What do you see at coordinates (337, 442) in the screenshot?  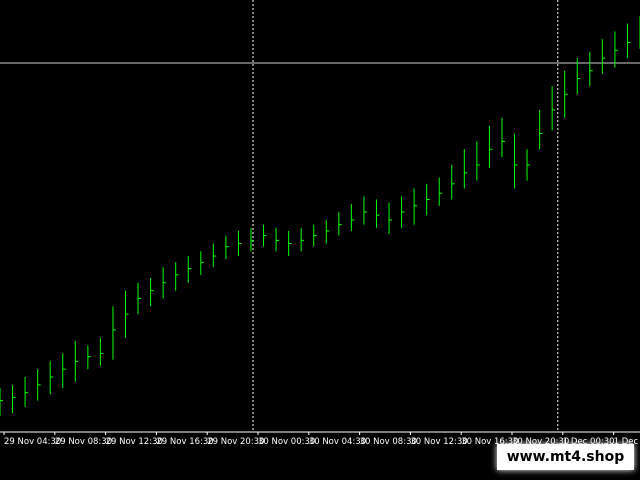 I see `time-label: 30 Nov 04:30` at bounding box center [337, 442].